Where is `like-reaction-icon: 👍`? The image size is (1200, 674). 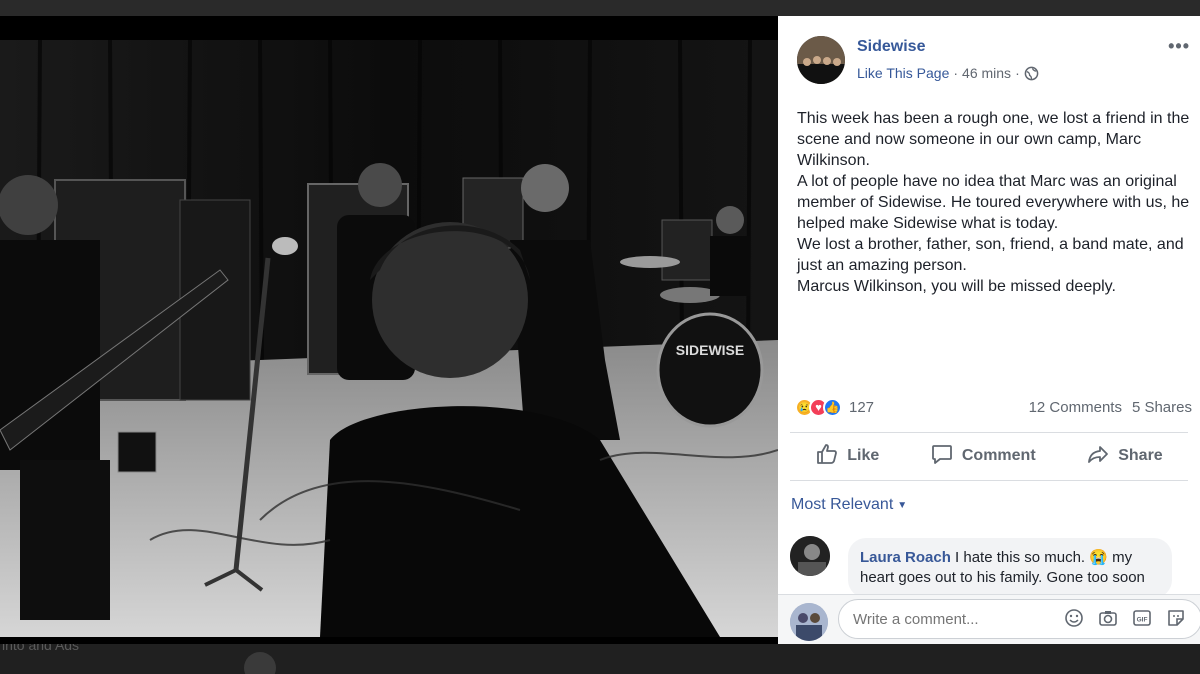 like-reaction-icon: 👍 is located at coordinates (832, 407).